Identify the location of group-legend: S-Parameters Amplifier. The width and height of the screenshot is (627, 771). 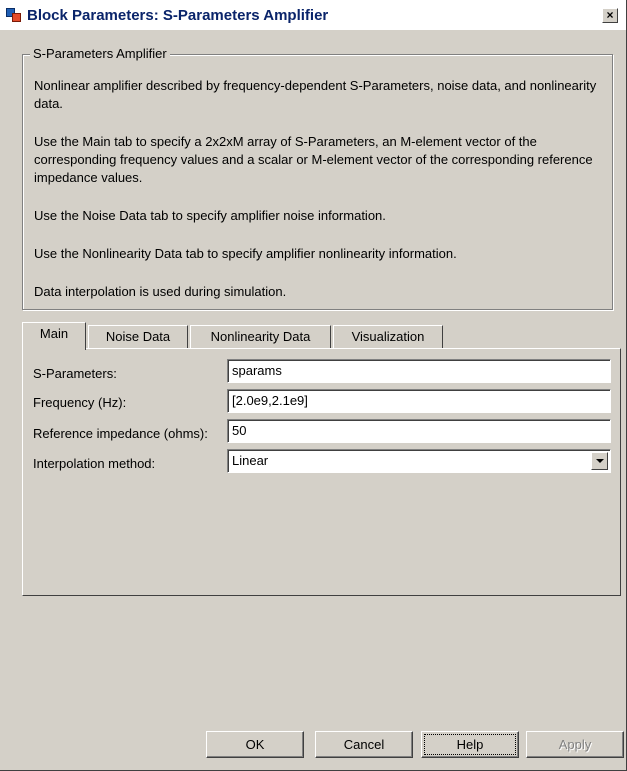
(100, 53).